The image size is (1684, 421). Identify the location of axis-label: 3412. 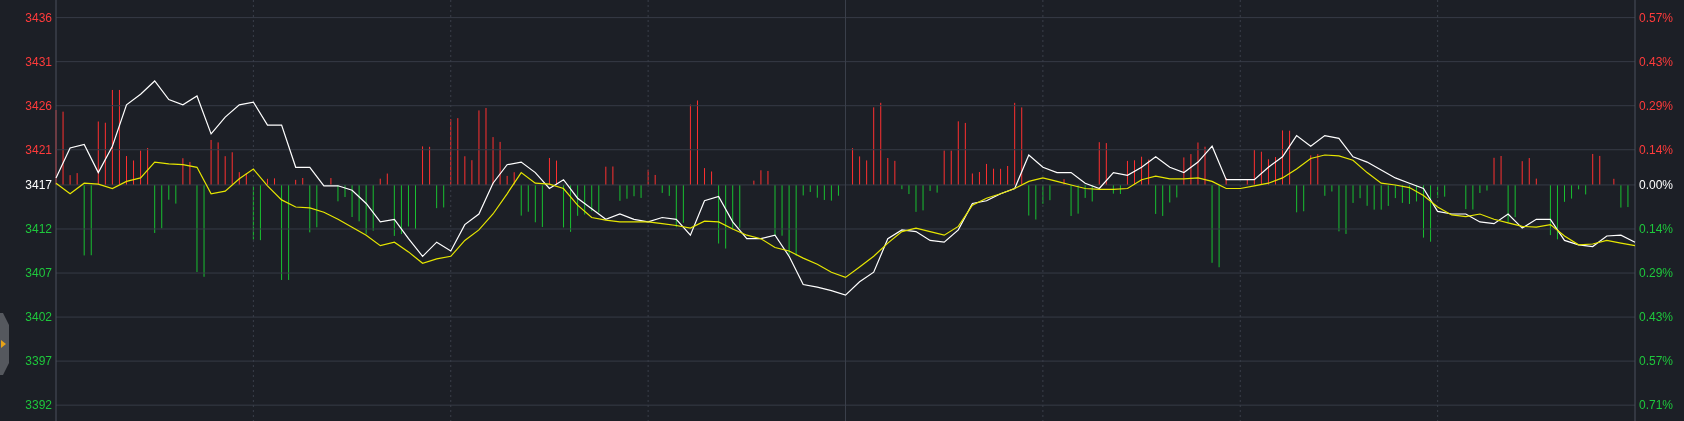
(38, 229).